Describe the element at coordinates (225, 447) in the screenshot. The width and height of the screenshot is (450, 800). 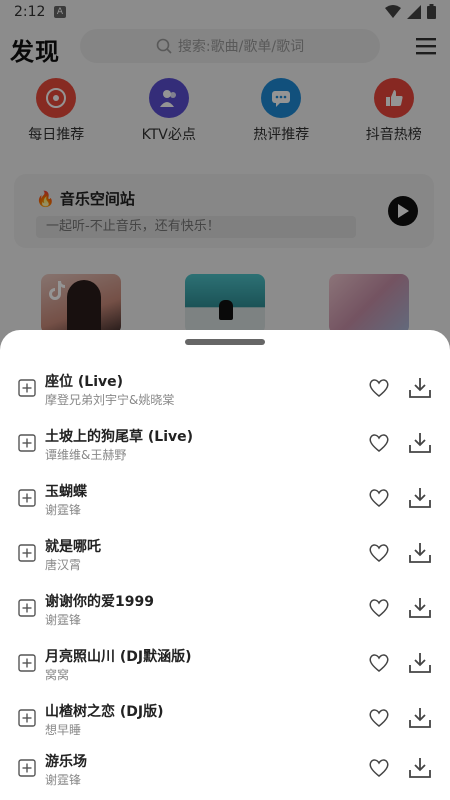
I see `list-item: 土坡上的狗尾草 (Live) 谭维维&王赫野` at that location.